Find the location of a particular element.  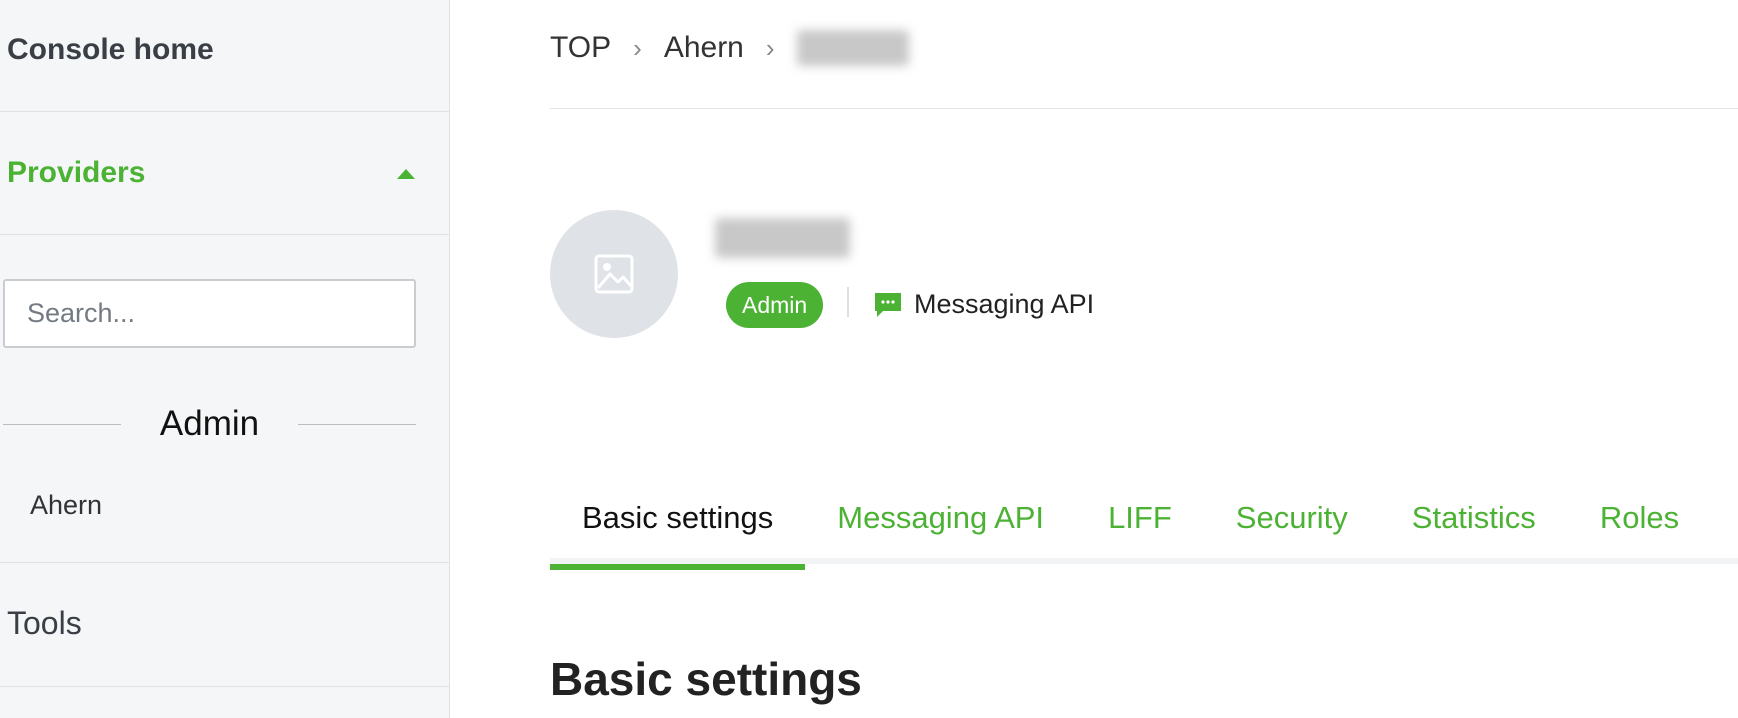

channel-type: Messaging API is located at coordinates (984, 304).